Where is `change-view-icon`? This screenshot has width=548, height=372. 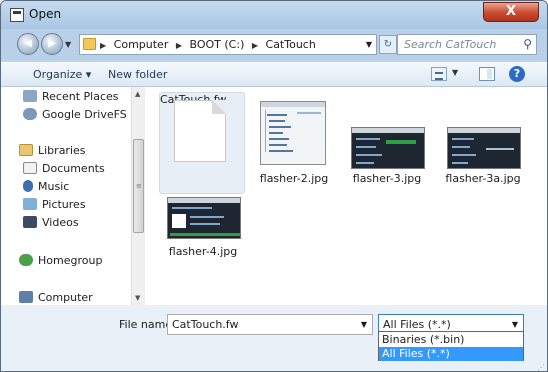 change-view-icon is located at coordinates (439, 74).